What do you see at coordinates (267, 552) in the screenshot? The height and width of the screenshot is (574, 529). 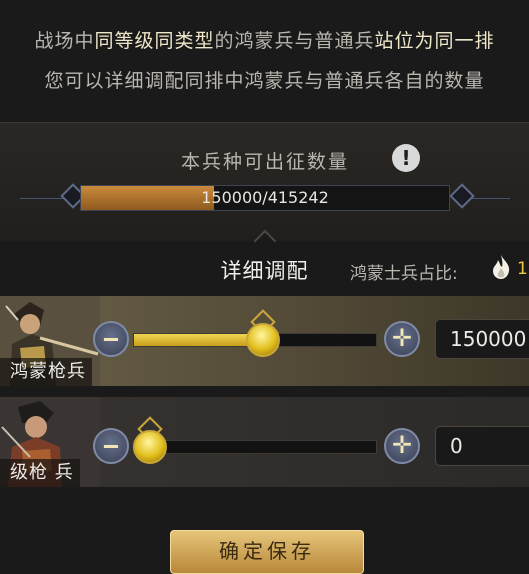 I see `confirm-save-button: 确定保存` at bounding box center [267, 552].